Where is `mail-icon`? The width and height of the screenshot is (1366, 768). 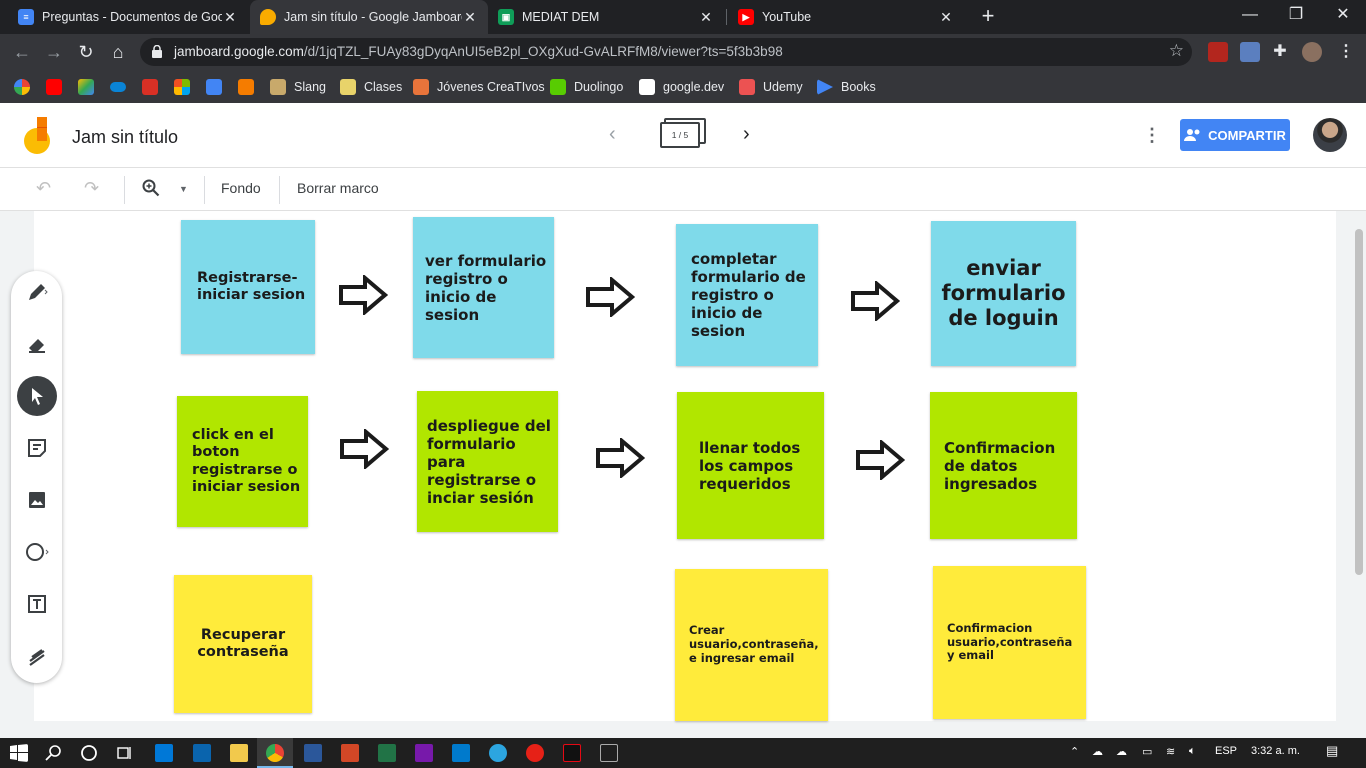
mail-icon is located at coordinates (202, 753).